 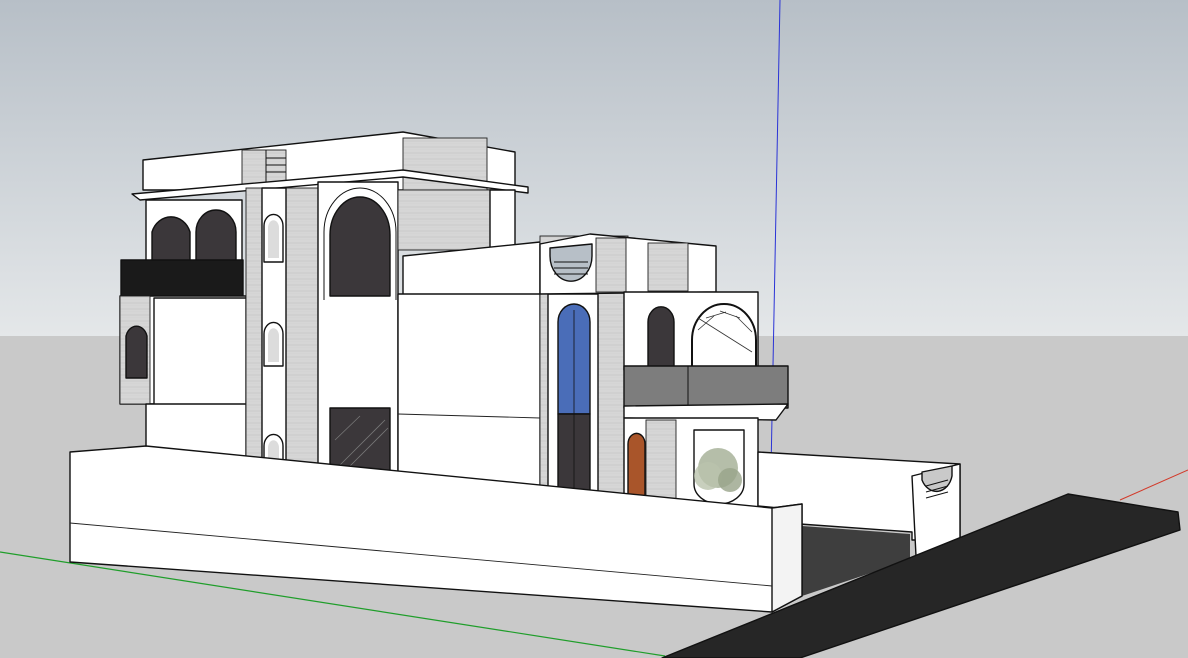 I want to click on wall-end-face, so click(x=787, y=558).